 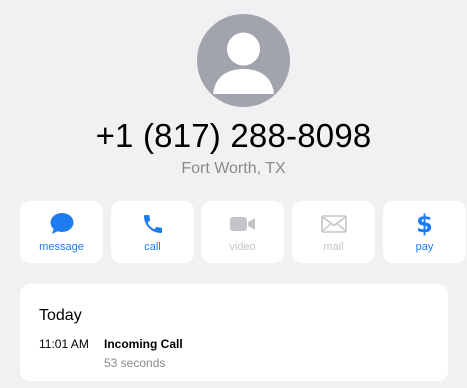 I want to click on dollar-icon: $, so click(x=424, y=224).